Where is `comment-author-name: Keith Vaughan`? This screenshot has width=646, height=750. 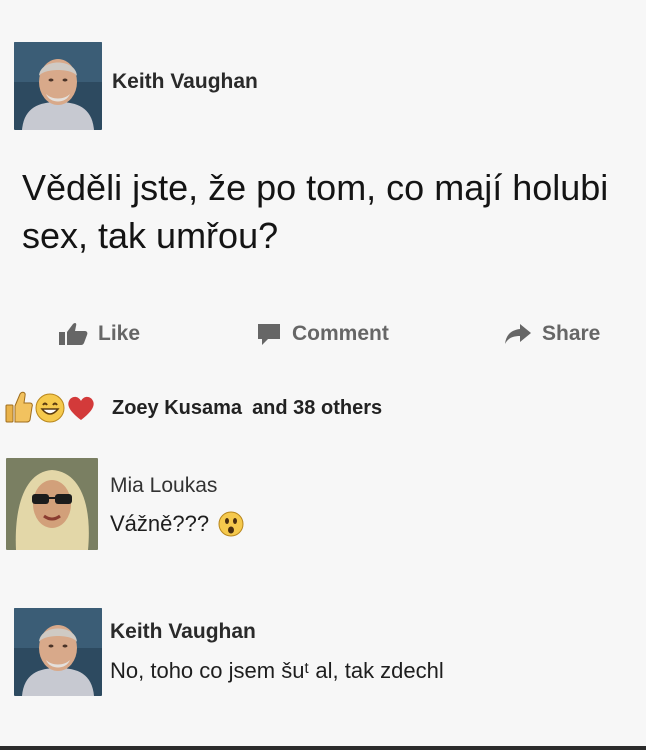
comment-author-name: Keith Vaughan is located at coordinates (183, 632).